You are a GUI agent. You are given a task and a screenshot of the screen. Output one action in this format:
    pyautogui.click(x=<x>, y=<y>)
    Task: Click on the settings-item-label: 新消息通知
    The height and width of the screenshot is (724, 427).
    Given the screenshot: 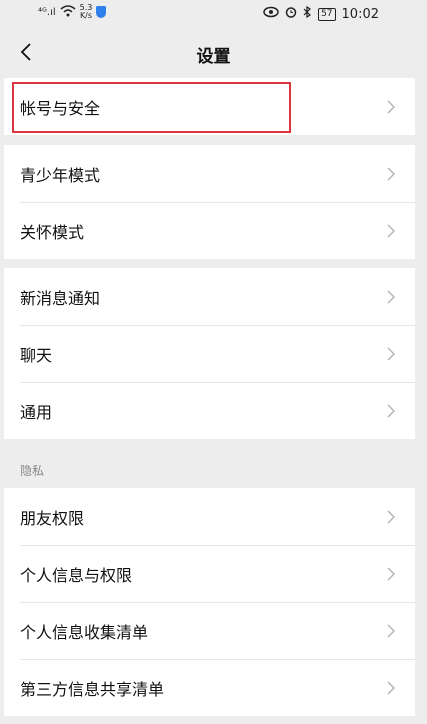 What is the action you would take?
    pyautogui.click(x=60, y=298)
    